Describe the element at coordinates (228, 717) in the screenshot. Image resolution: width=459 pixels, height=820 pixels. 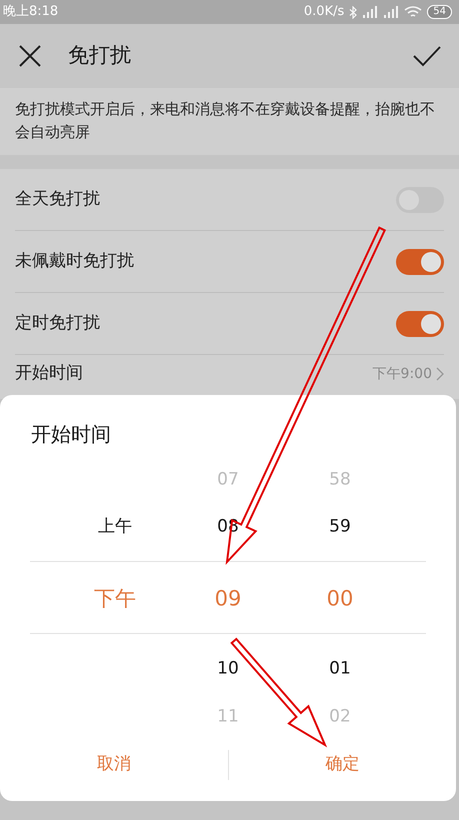
I see `picker-option: 11` at that location.